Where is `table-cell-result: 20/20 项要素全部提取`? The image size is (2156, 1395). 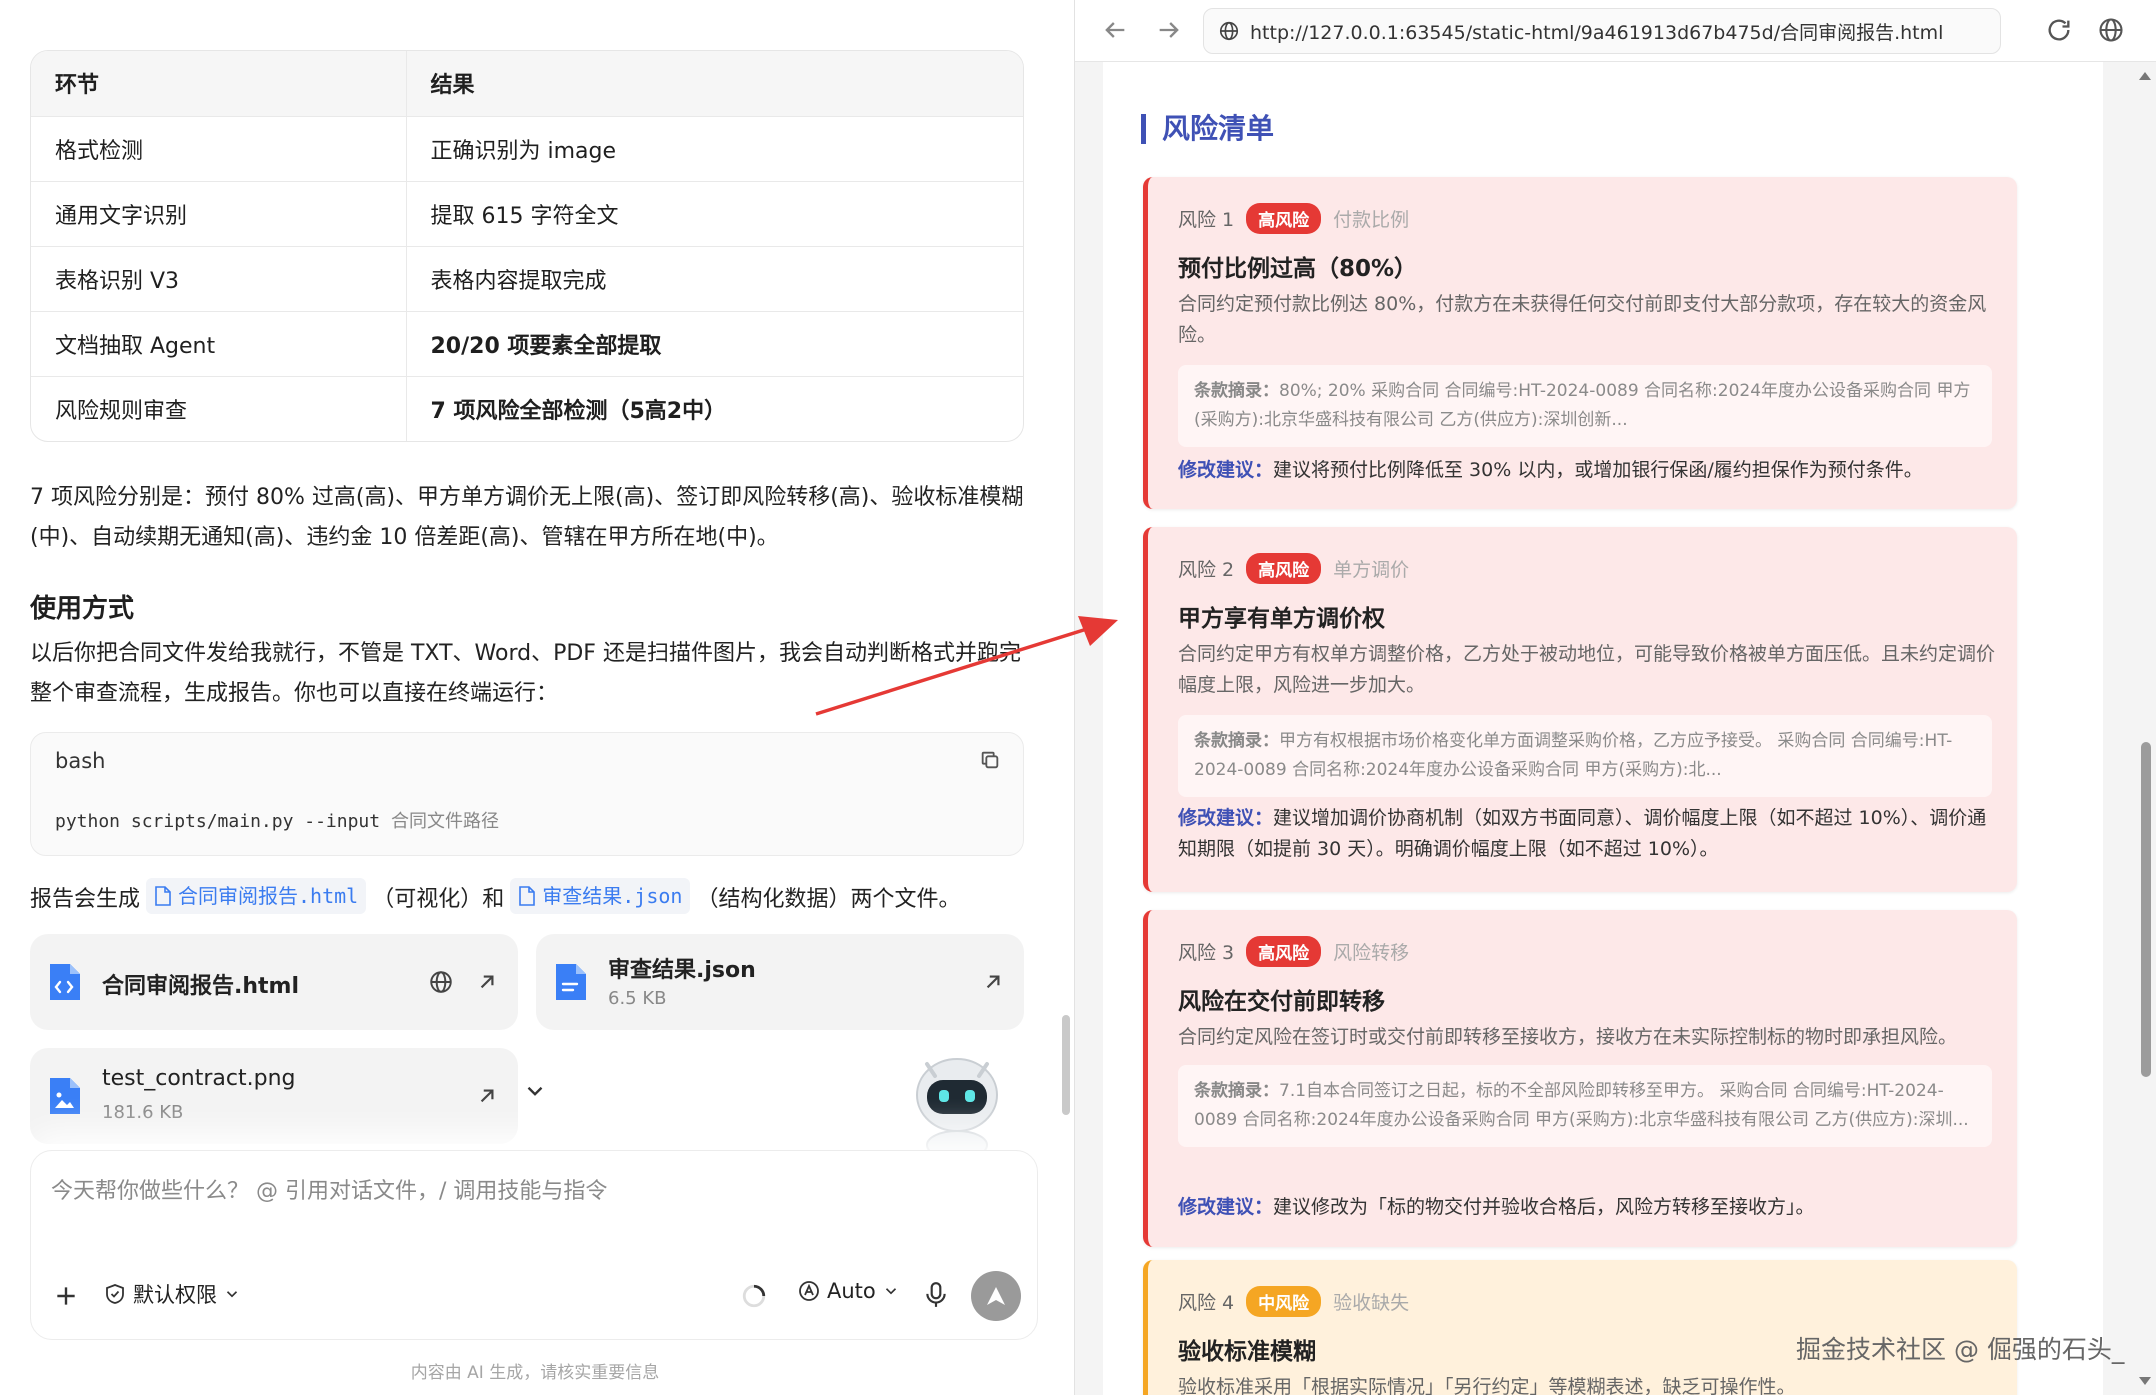 table-cell-result: 20/20 项要素全部提取 is located at coordinates (714, 344).